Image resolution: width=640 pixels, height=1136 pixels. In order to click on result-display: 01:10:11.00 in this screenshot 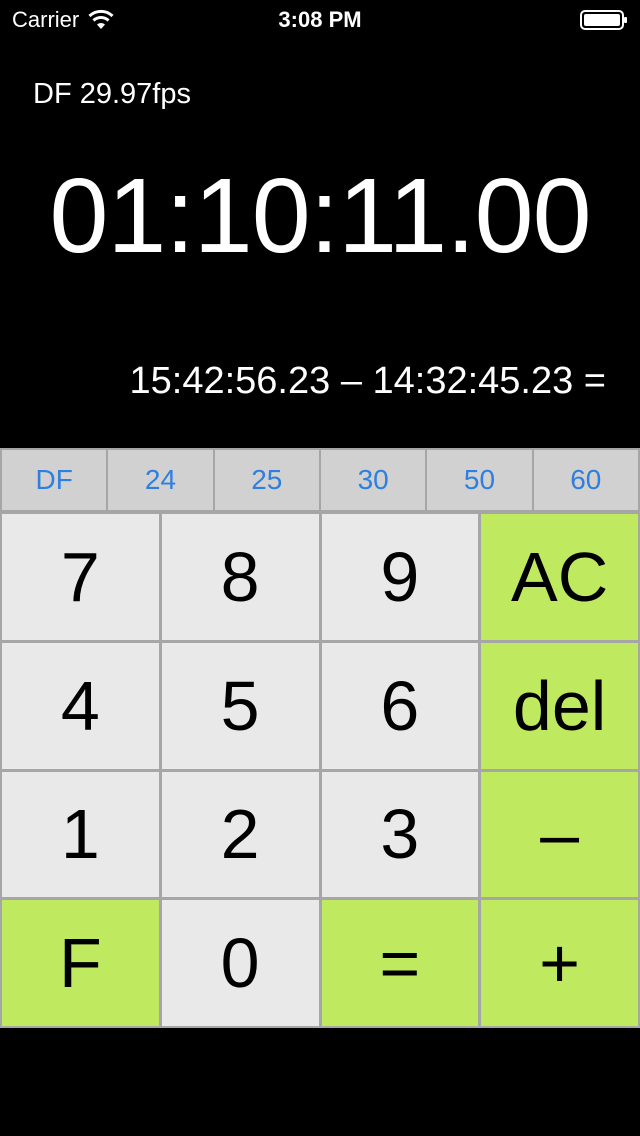, I will do `click(320, 216)`.